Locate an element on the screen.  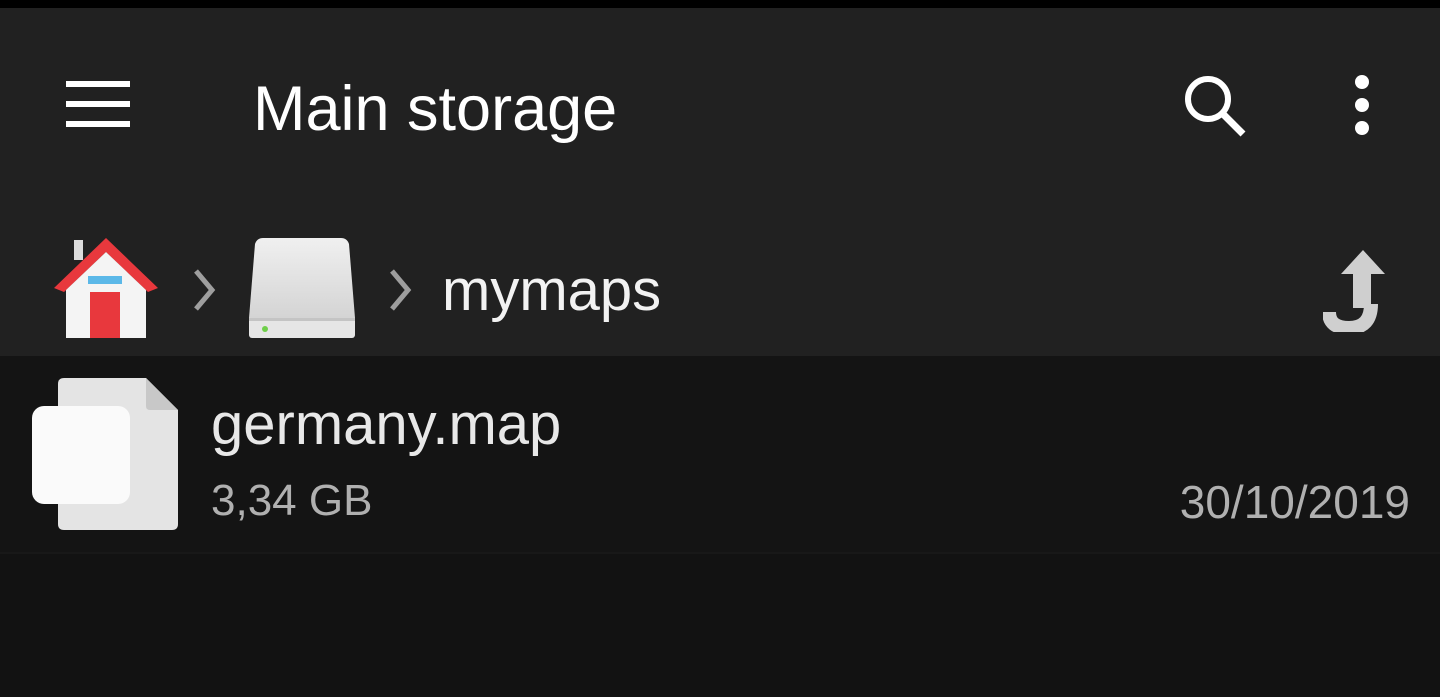
search-icon is located at coordinates (1215, 106).